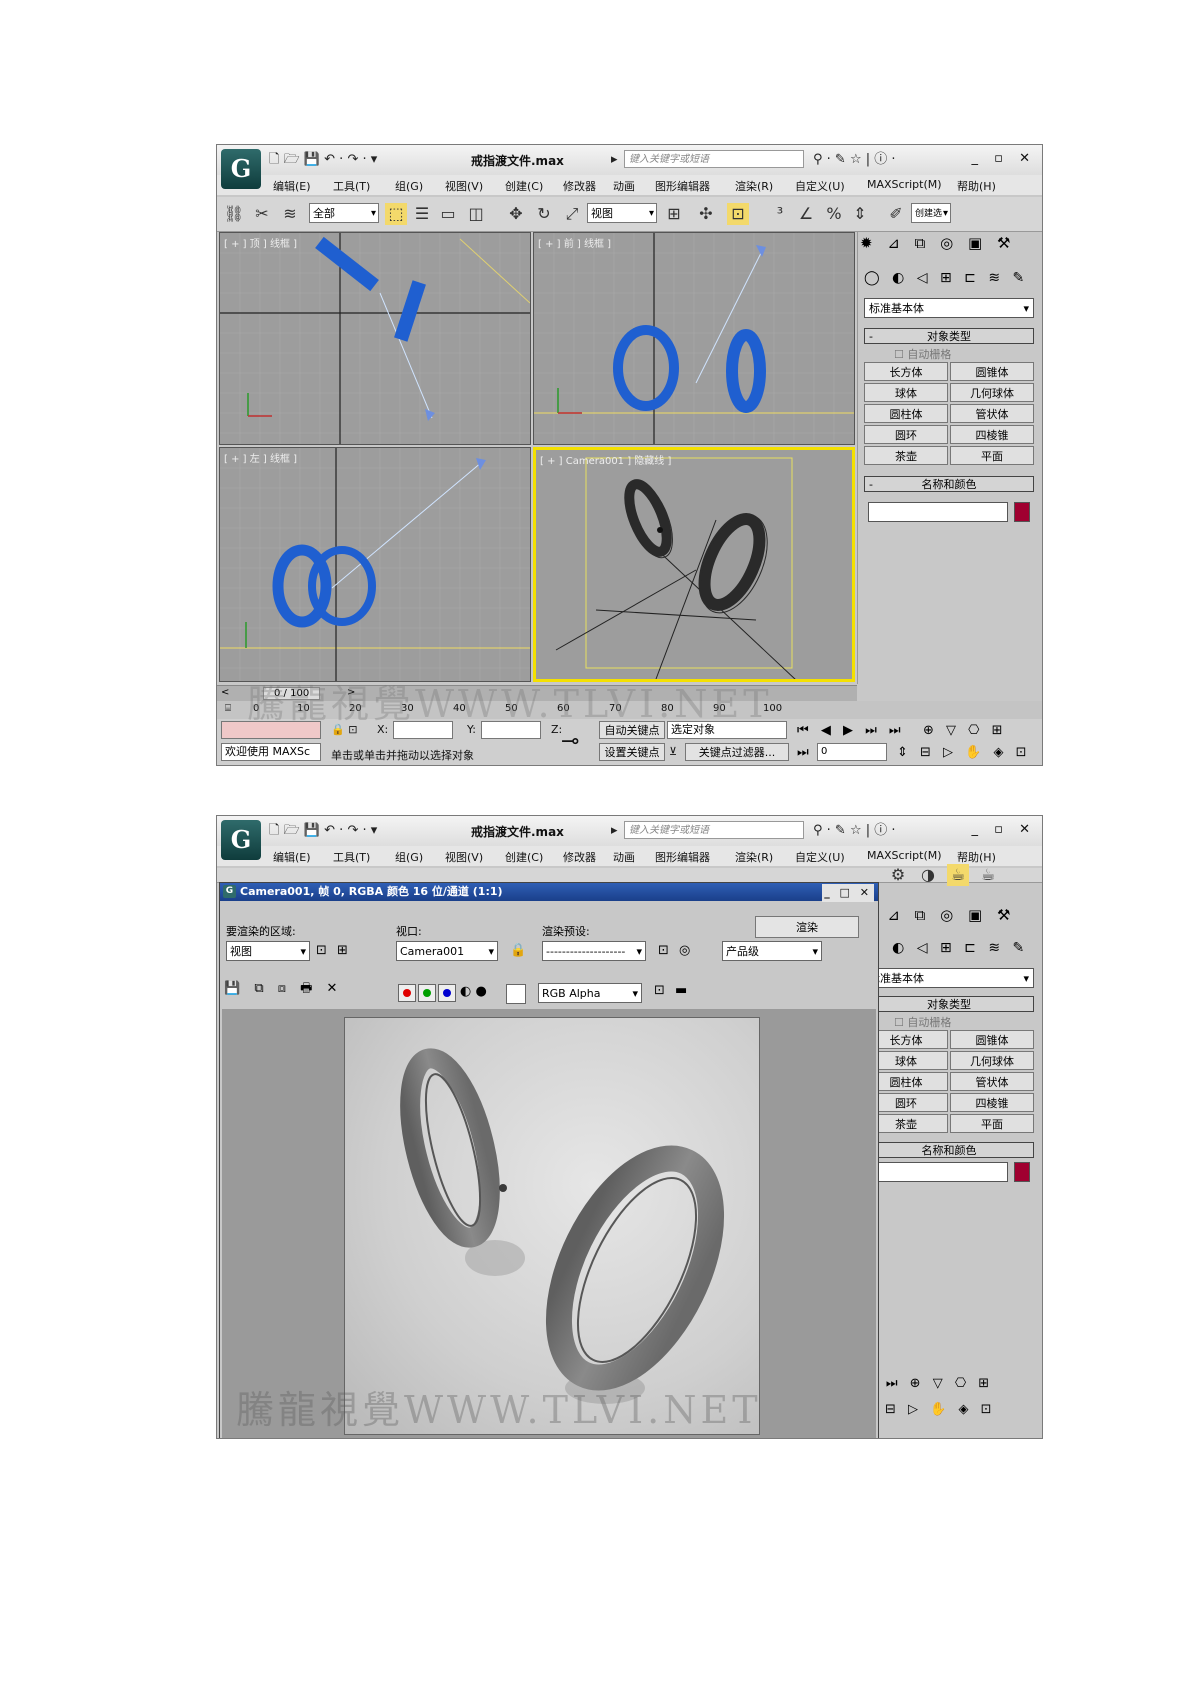  Describe the element at coordinates (407, 993) in the screenshot. I see `red-channel-toggle` at that location.